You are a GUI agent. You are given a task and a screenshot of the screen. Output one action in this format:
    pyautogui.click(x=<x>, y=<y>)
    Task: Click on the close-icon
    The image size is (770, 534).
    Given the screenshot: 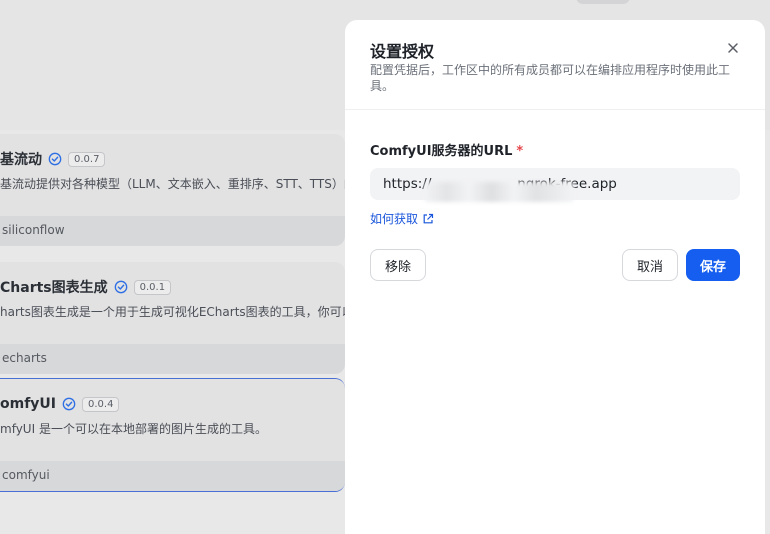 What is the action you would take?
    pyautogui.click(x=733, y=48)
    